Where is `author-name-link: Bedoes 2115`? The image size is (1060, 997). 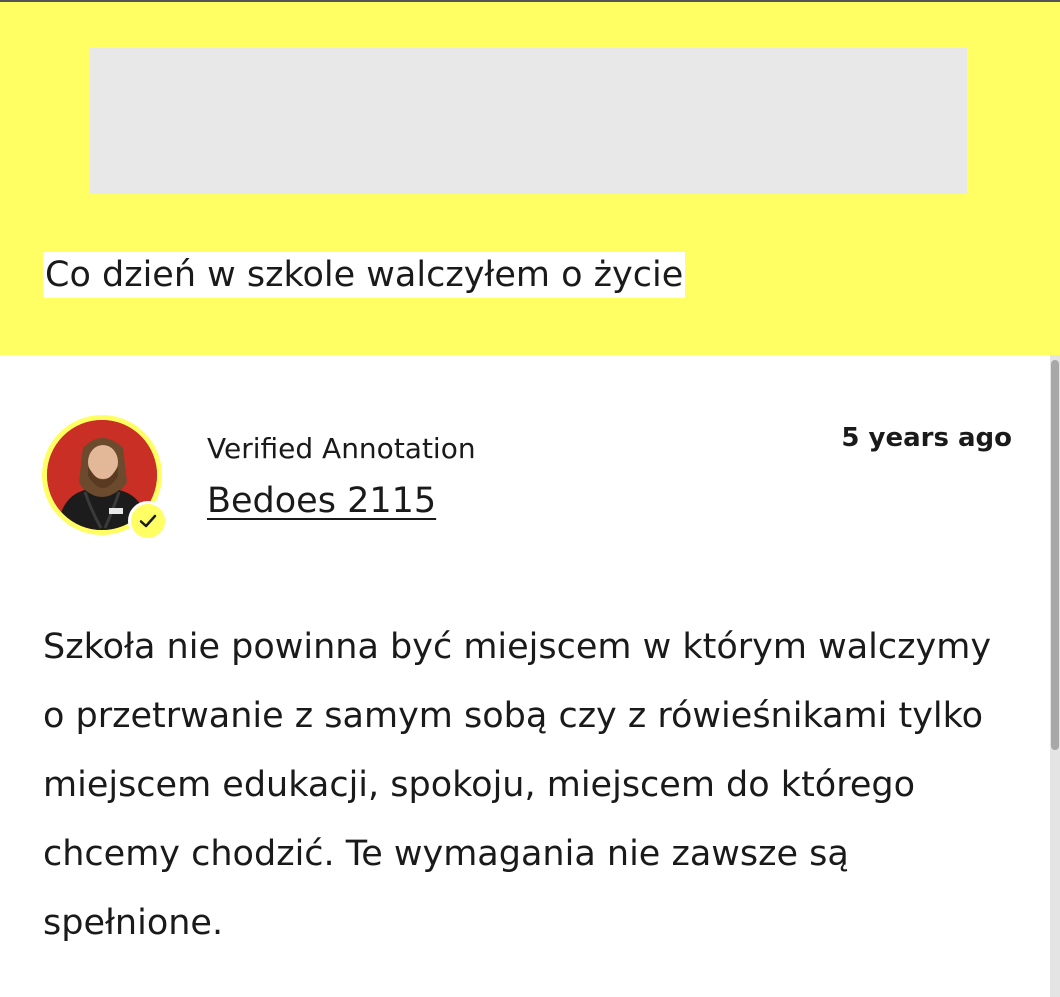
author-name-link: Bedoes 2115 is located at coordinates (321, 501).